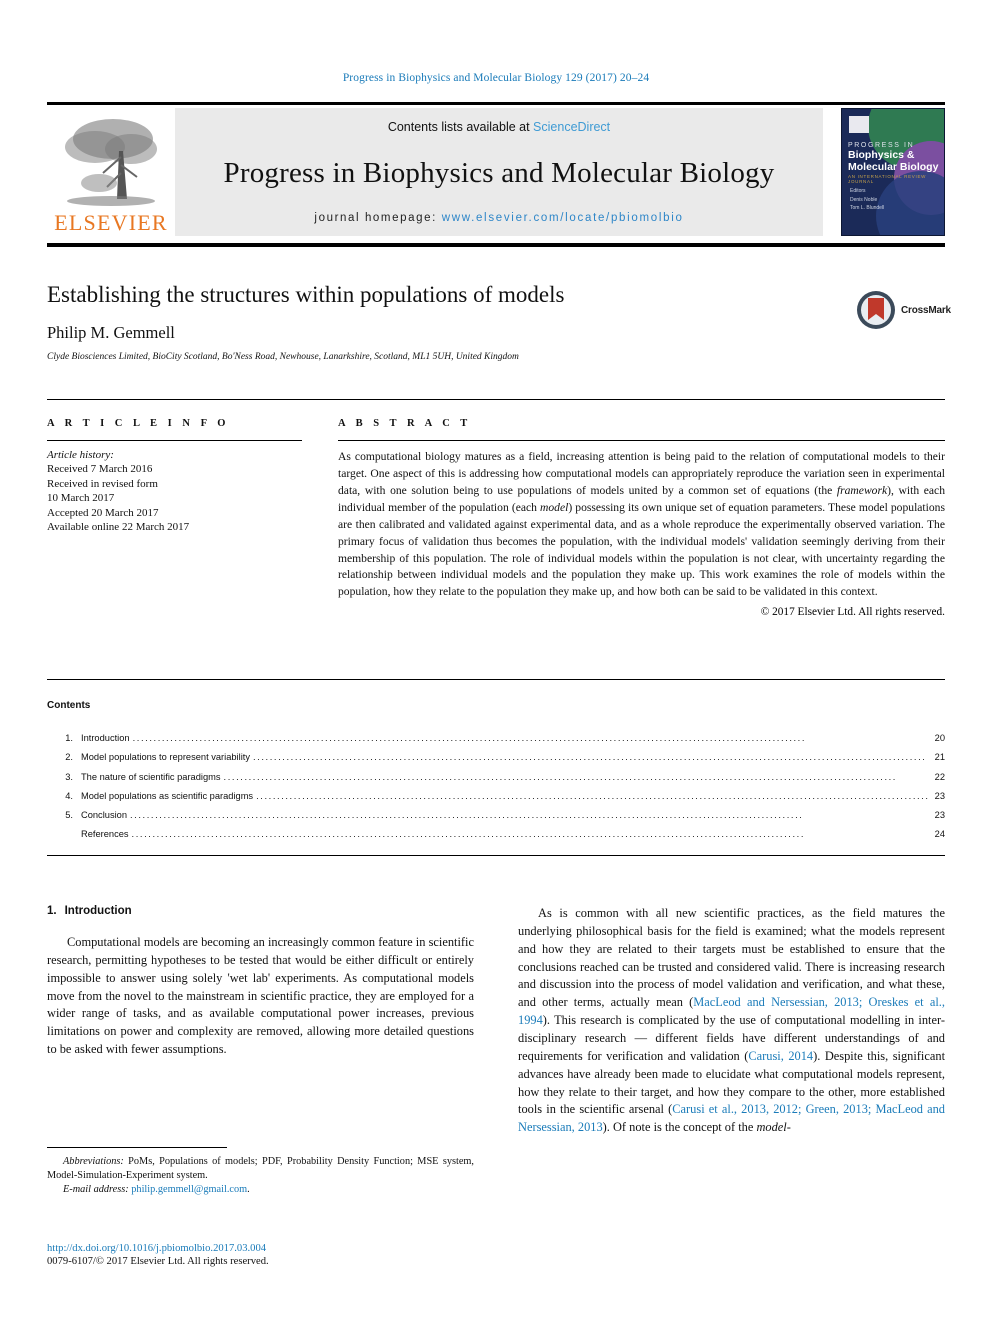 This screenshot has width=992, height=1323. I want to click on contents-available-prefix: Contents lists available at, so click(460, 127).